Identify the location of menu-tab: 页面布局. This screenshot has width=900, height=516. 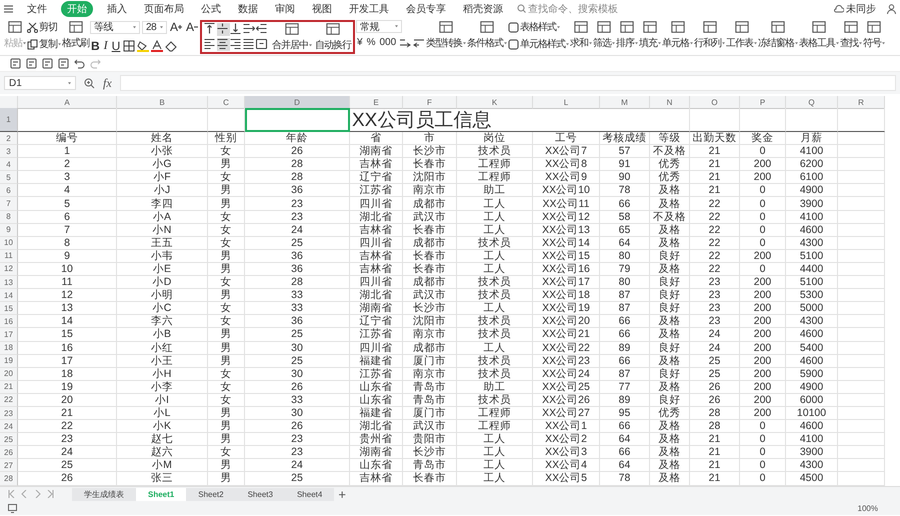
(164, 8).